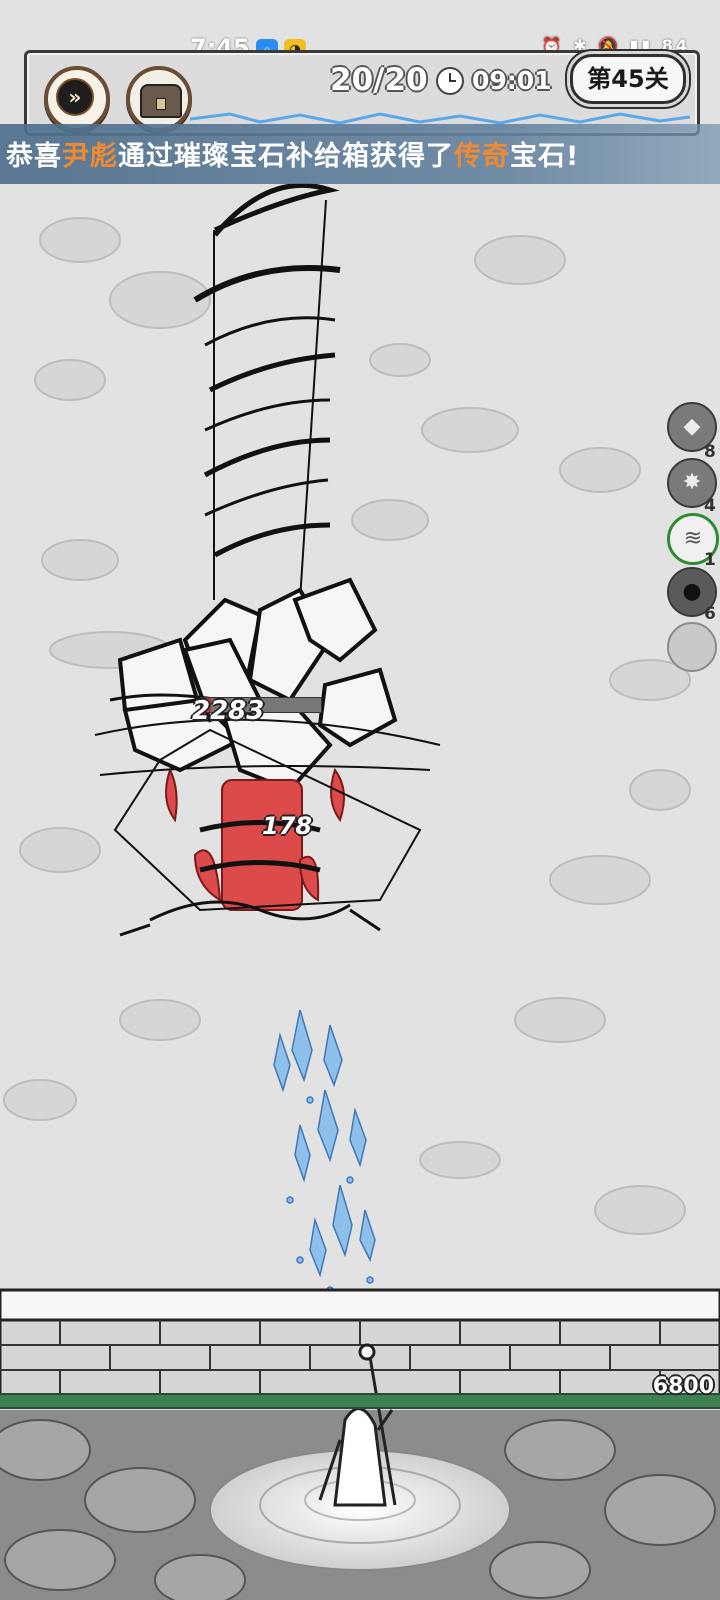 This screenshot has height=1600, width=720. Describe the element at coordinates (450, 81) in the screenshot. I see `clock-icon` at that location.